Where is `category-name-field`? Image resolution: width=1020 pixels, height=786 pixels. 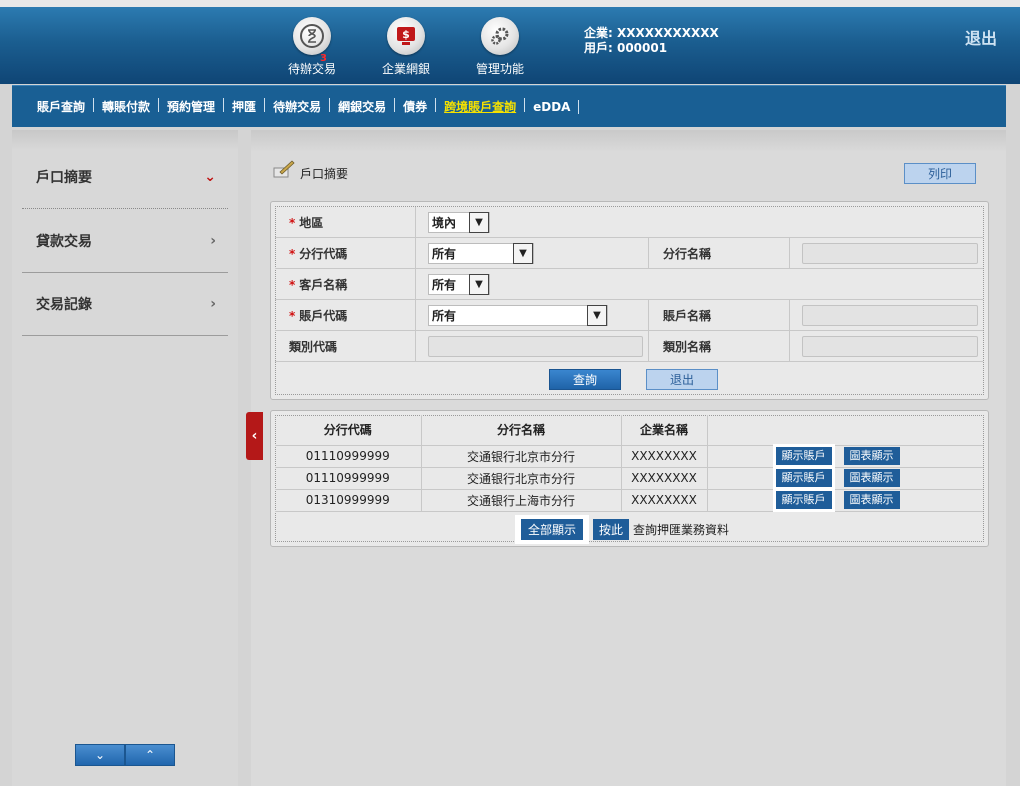
category-name-field is located at coordinates (890, 346).